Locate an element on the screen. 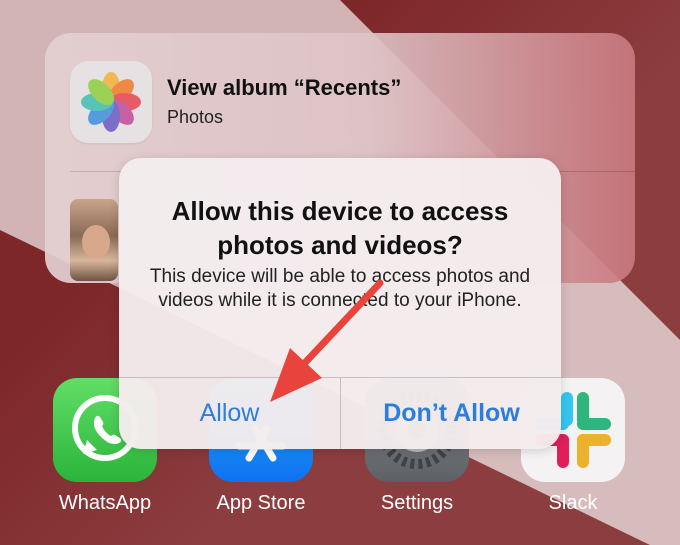 Image resolution: width=680 pixels, height=545 pixels. dock-label-app-store: App Store is located at coordinates (261, 503).